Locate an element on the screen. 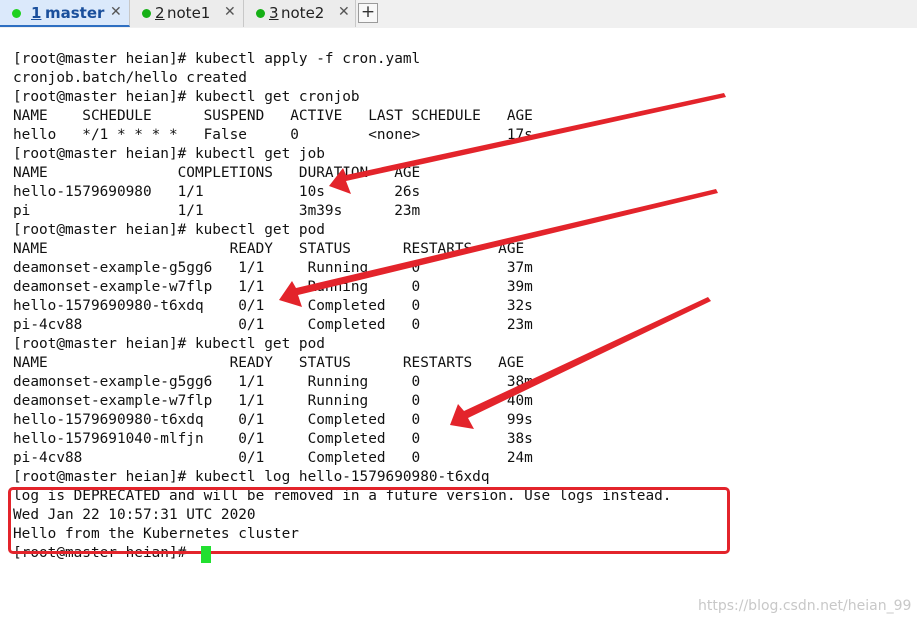 Image resolution: width=917 pixels, height=626 pixels. watermark: https://blog.csdn.net/heian_99 is located at coordinates (805, 606).